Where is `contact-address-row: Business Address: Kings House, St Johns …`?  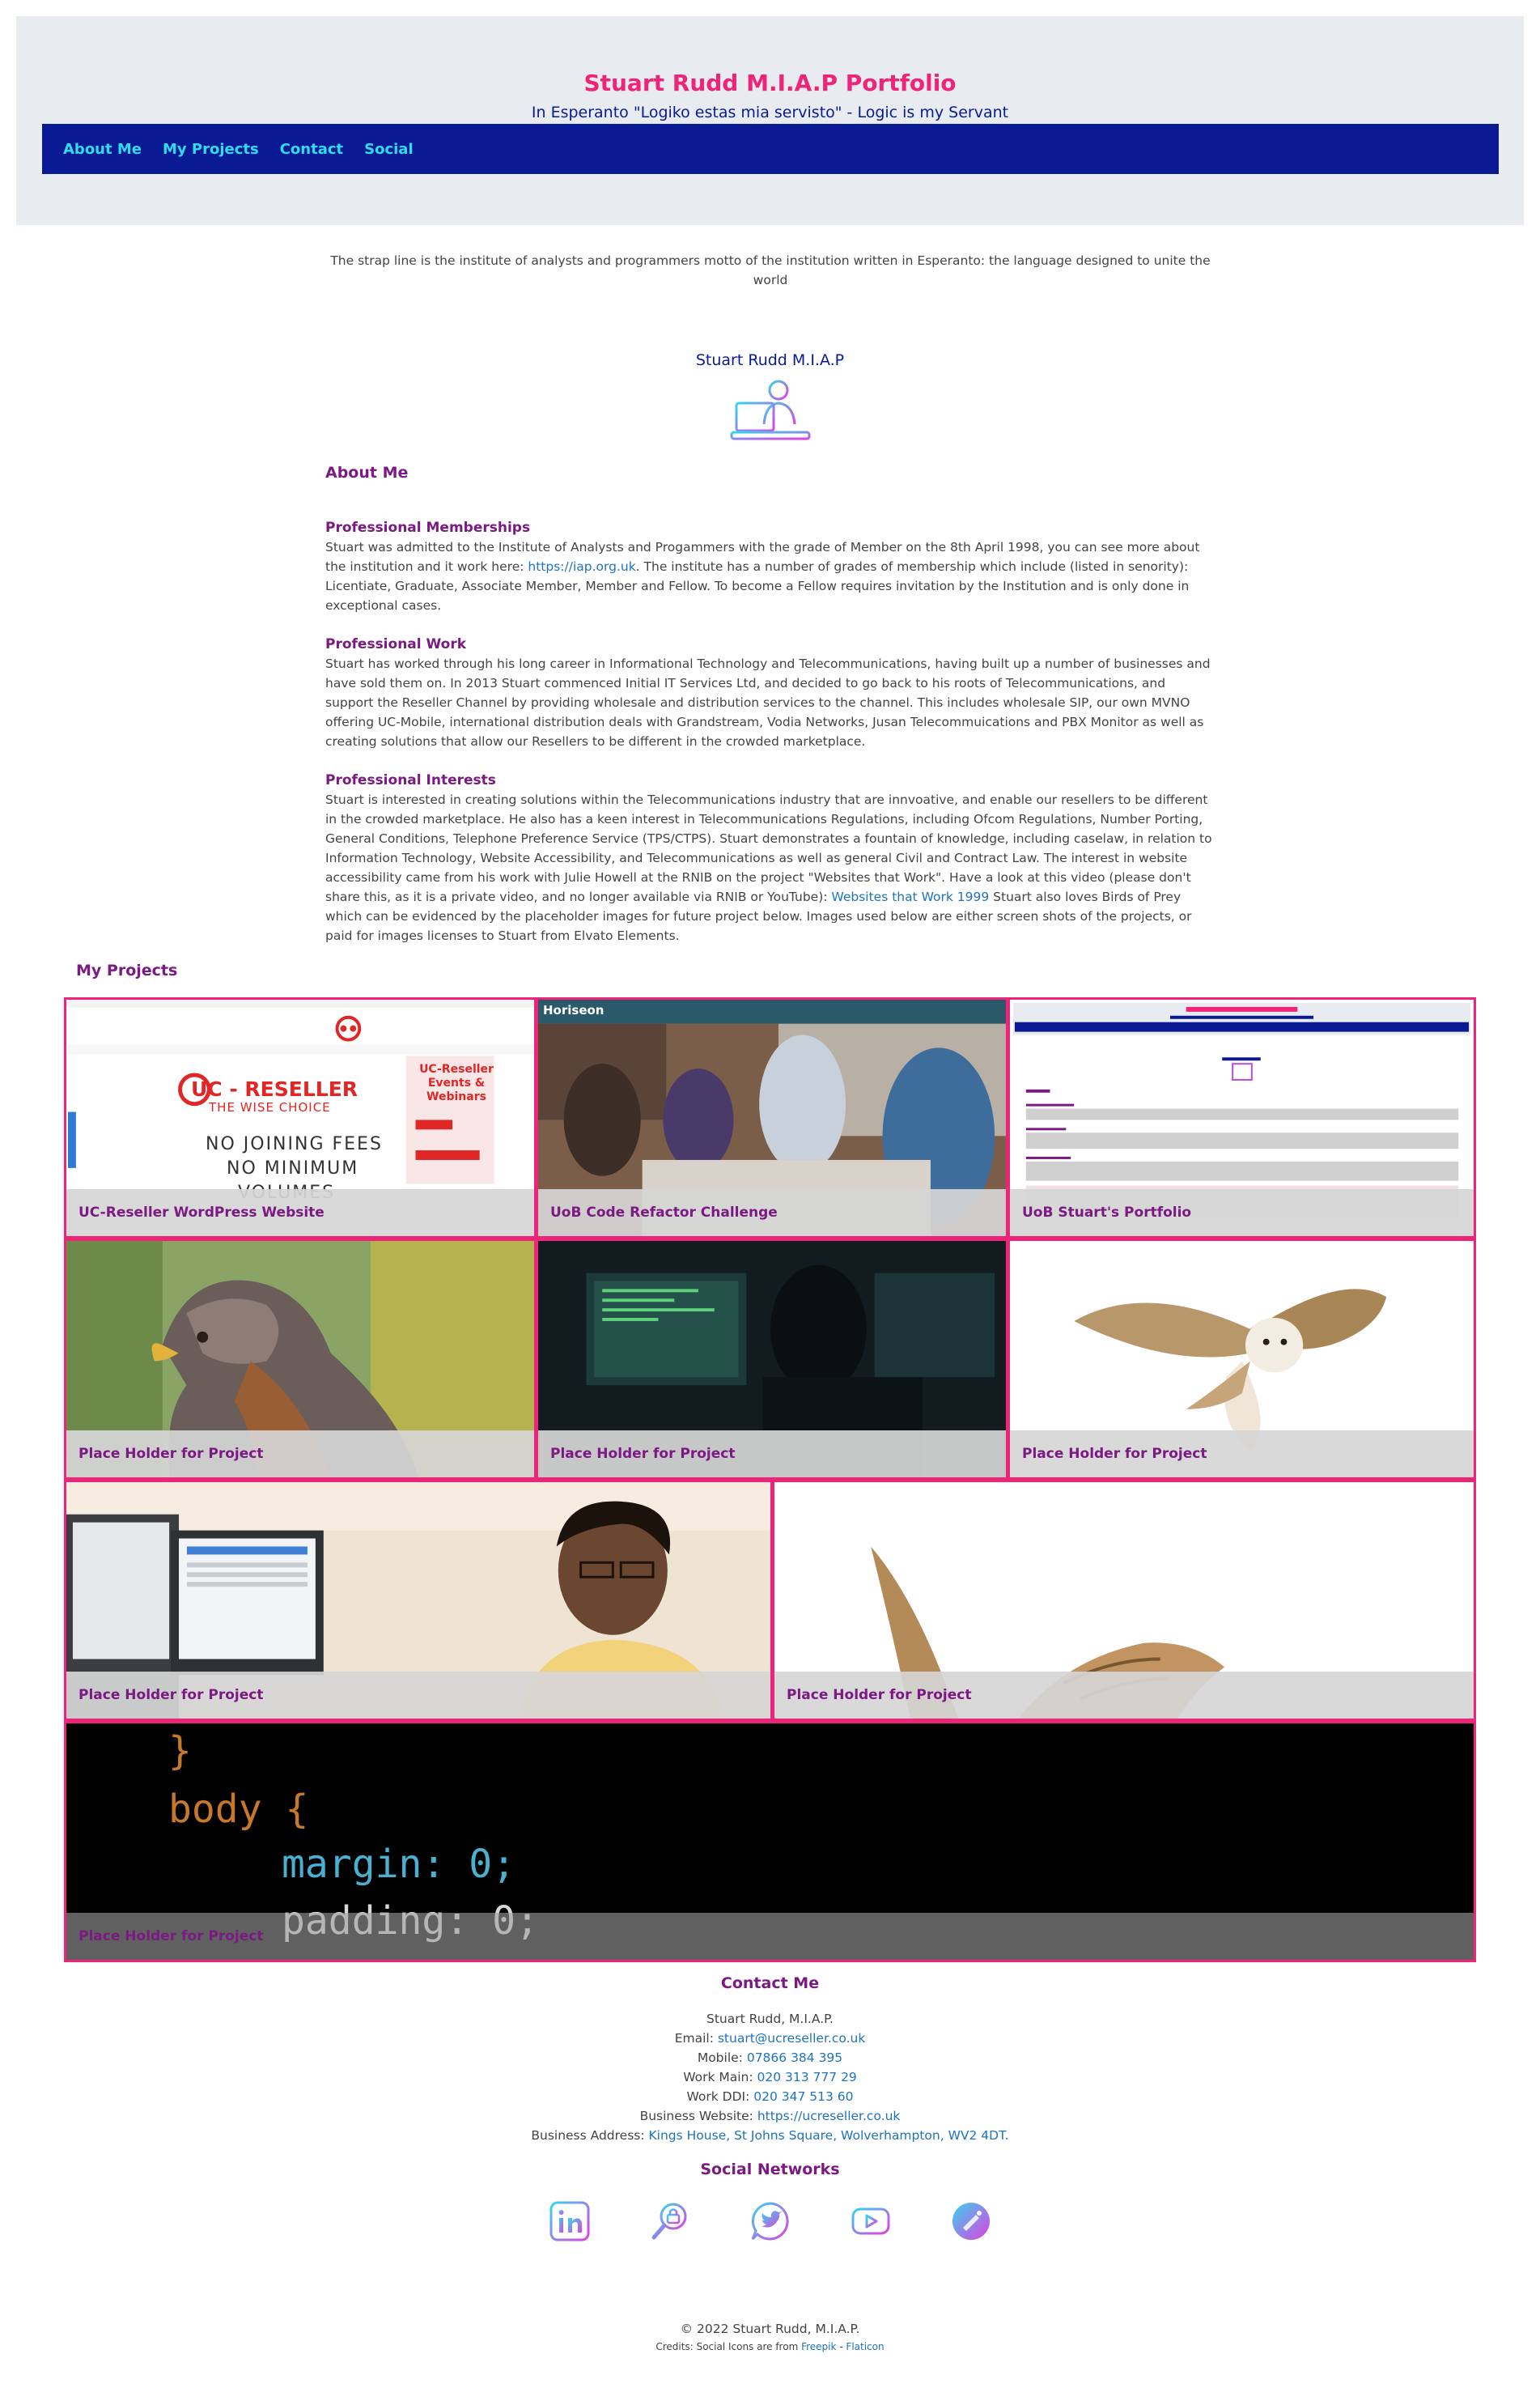
contact-address-row: Business Address: Kings House, St Johns … is located at coordinates (770, 2135).